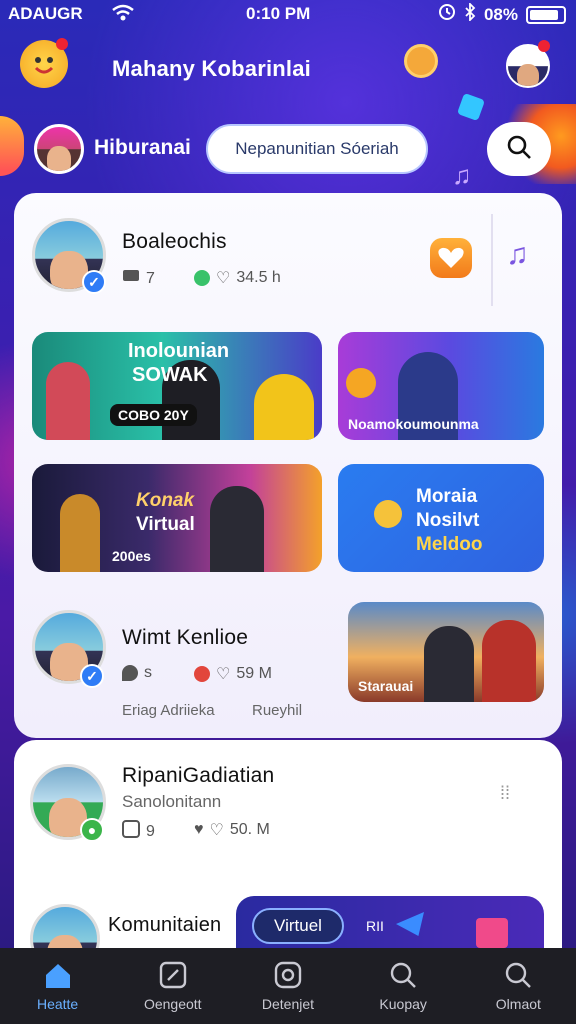 This screenshot has width=576, height=1024. I want to click on battery-percent: 08%, so click(500, 14).